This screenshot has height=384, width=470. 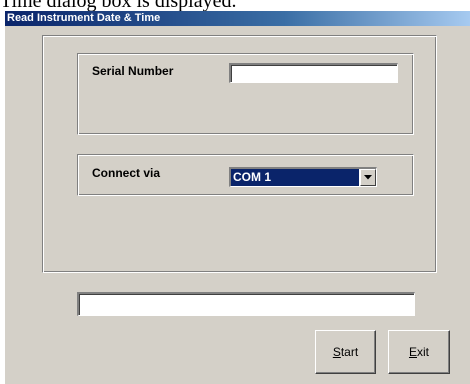 What do you see at coordinates (246, 304) in the screenshot?
I see `status-field` at bounding box center [246, 304].